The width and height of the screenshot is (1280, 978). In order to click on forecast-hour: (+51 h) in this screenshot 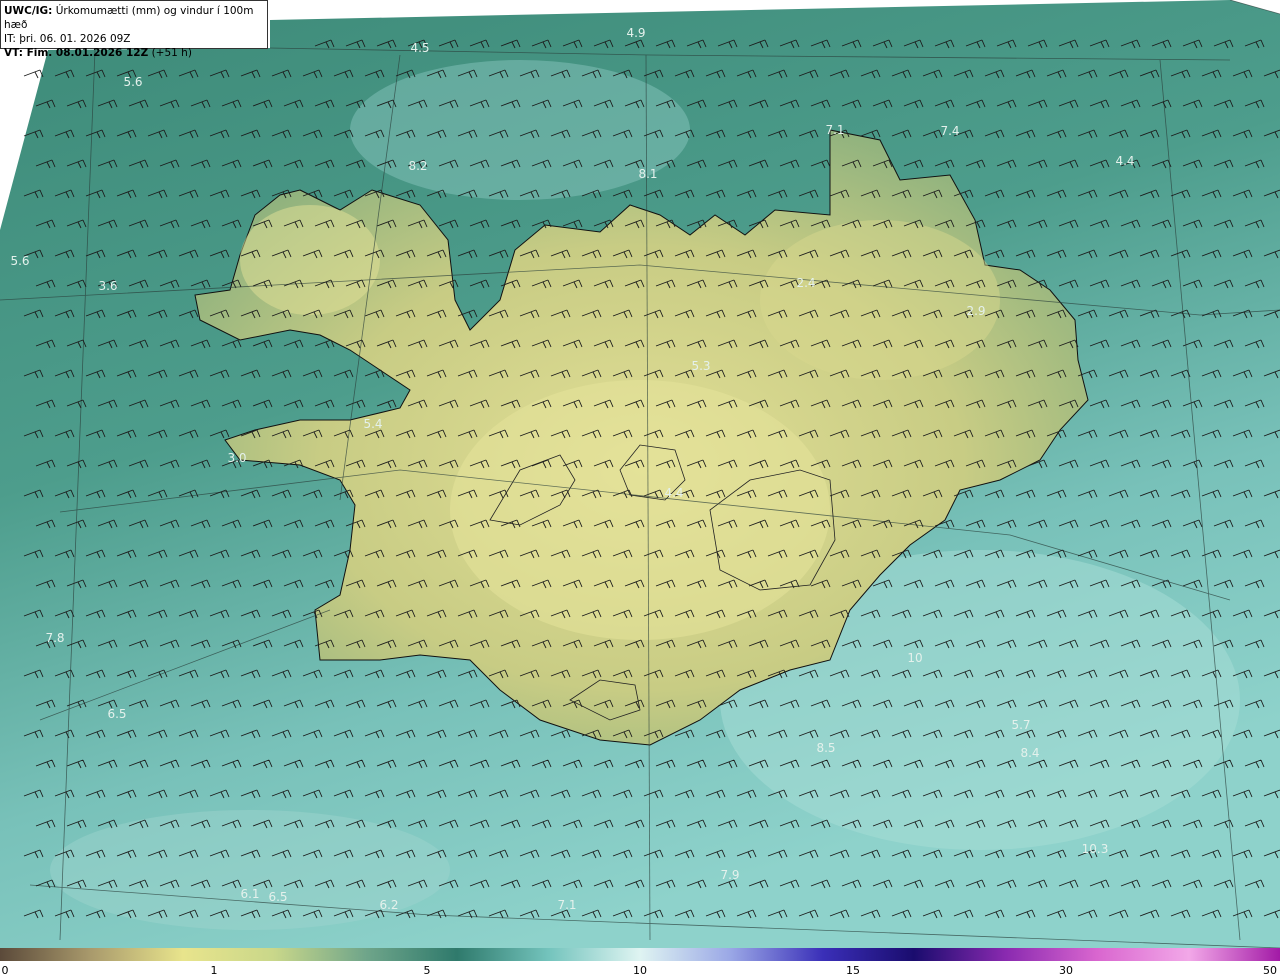, I will do `click(171, 53)`.